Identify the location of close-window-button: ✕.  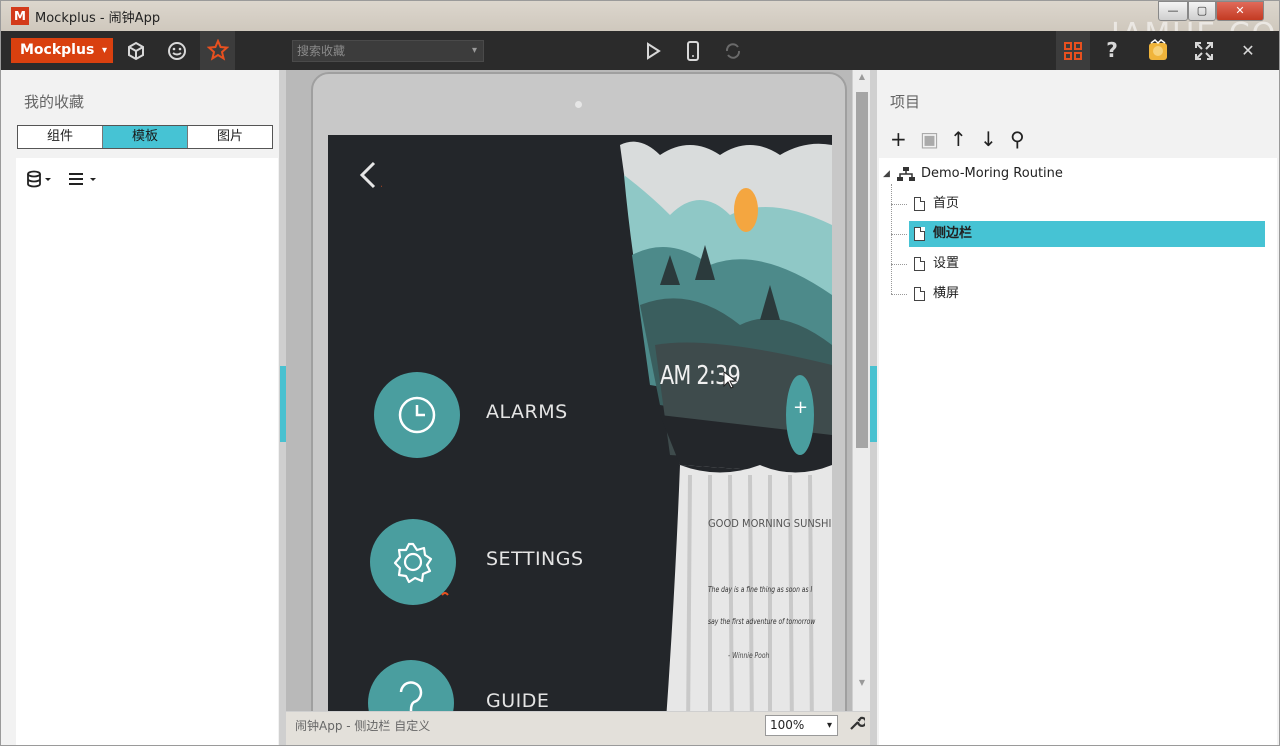
(1240, 11).